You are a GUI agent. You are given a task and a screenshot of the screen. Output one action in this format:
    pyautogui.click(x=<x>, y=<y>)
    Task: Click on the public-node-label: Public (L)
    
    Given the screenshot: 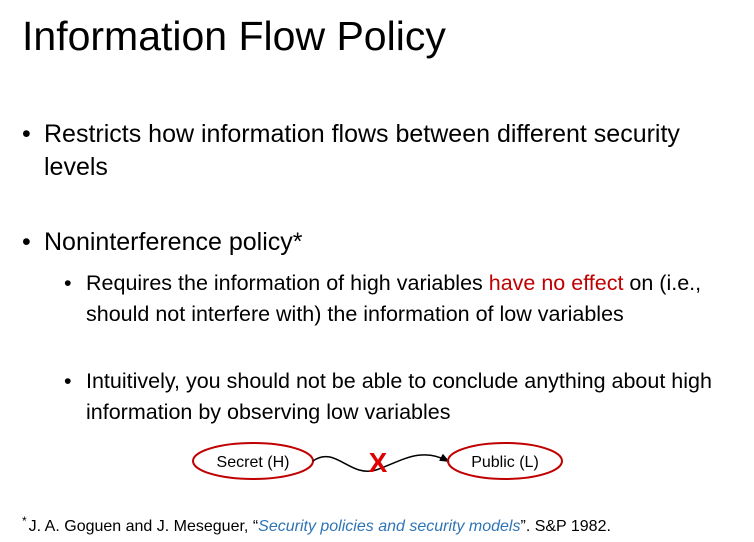 What is the action you would take?
    pyautogui.click(x=505, y=462)
    